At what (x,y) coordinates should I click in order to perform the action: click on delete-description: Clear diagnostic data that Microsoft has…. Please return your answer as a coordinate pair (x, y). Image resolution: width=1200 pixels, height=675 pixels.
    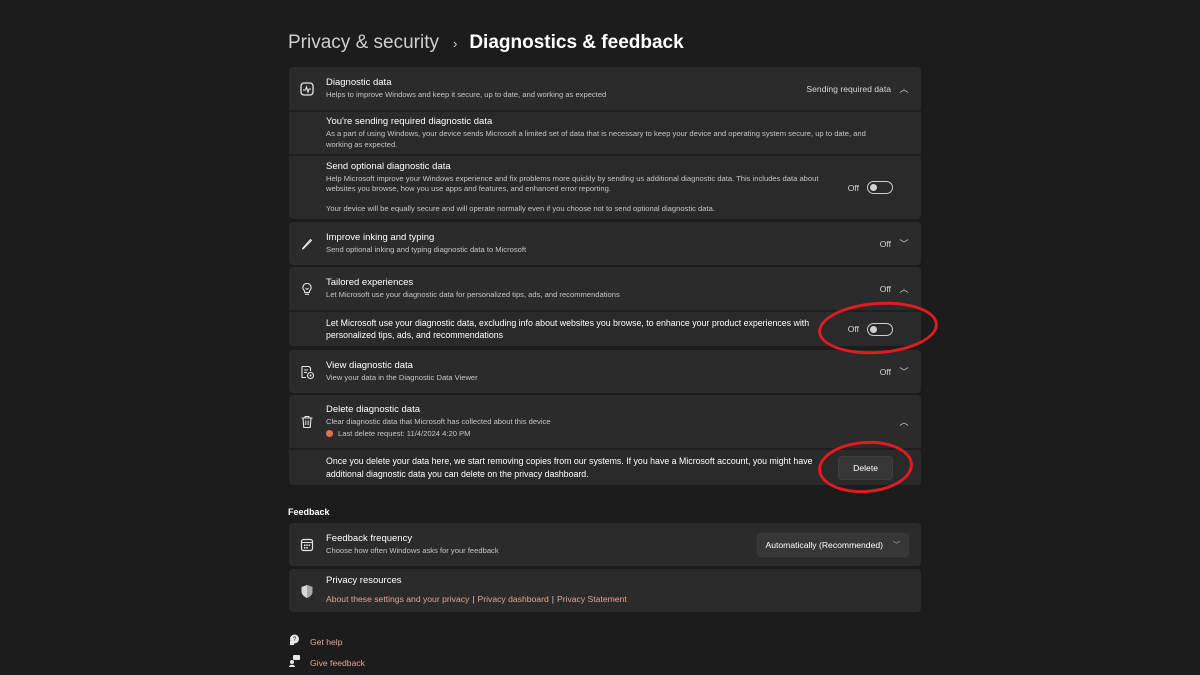
    Looking at the image, I should click on (438, 421).